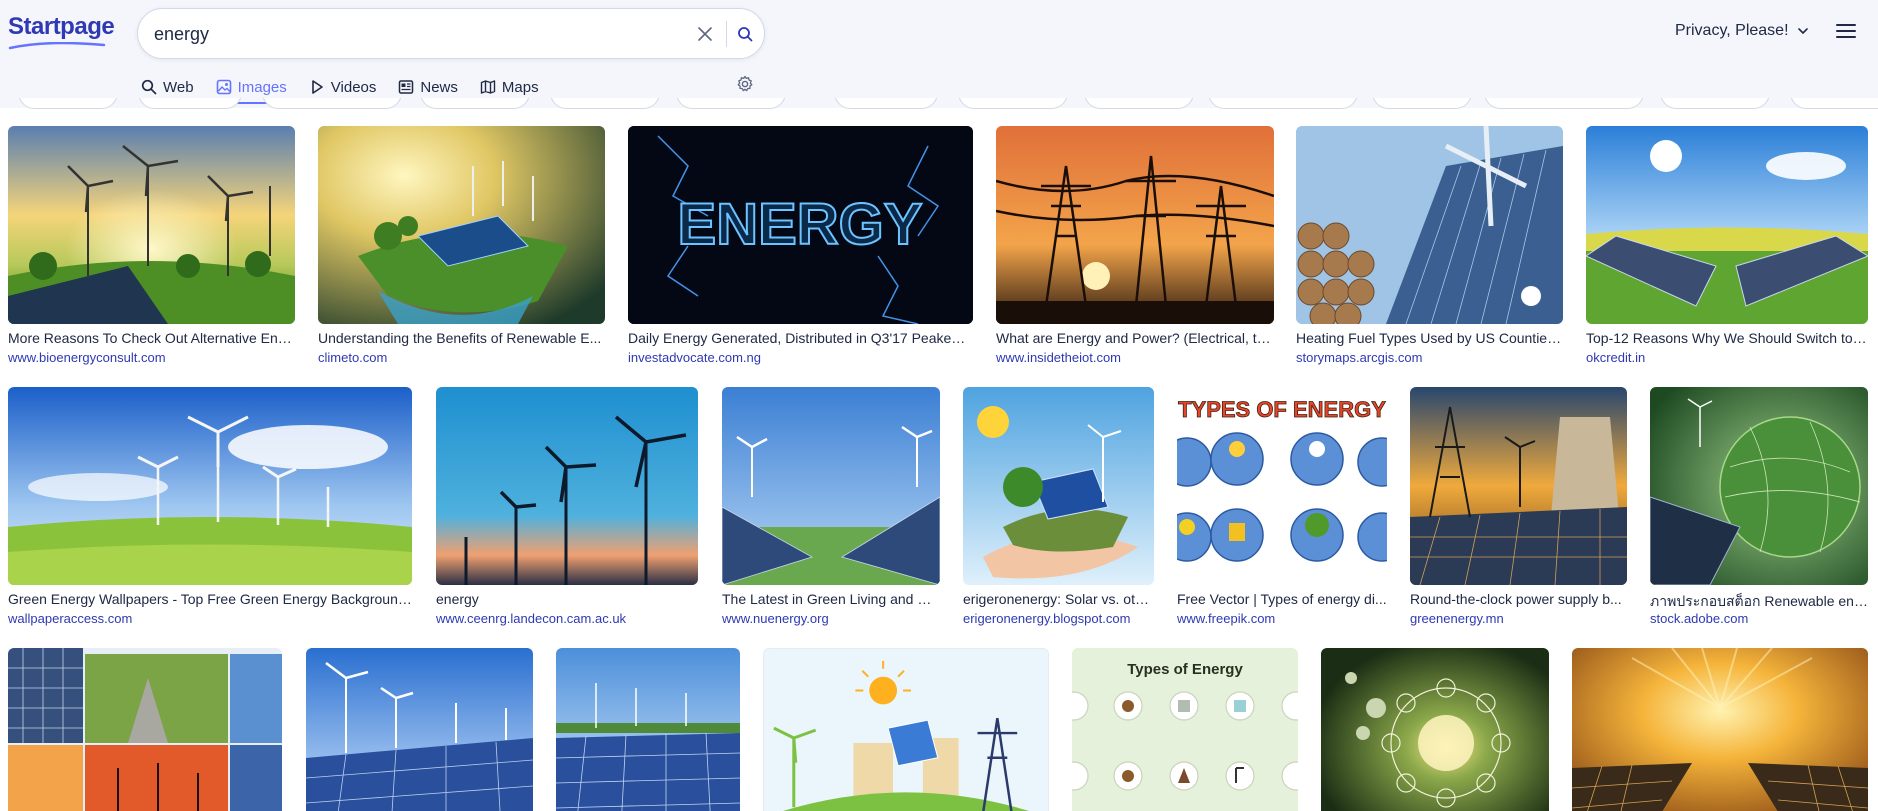 This screenshot has height=811, width=1878. I want to click on result-thumbnail: TYPES OF ENERGY, so click(1282, 486).